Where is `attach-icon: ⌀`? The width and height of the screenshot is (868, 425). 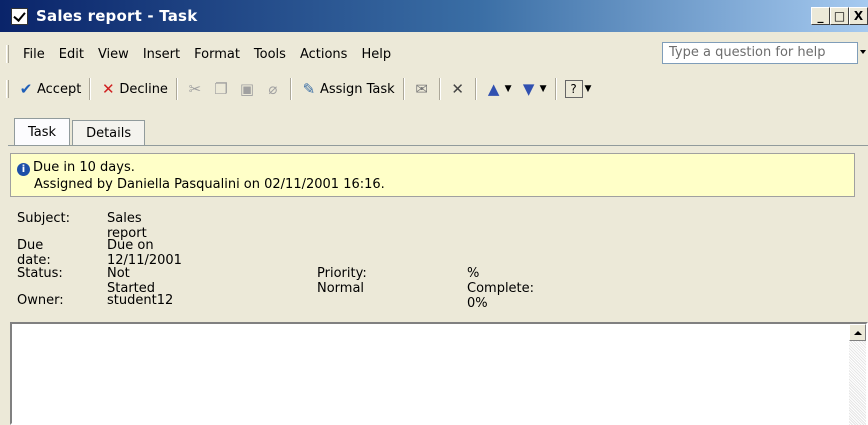
attach-icon: ⌀ is located at coordinates (273, 89).